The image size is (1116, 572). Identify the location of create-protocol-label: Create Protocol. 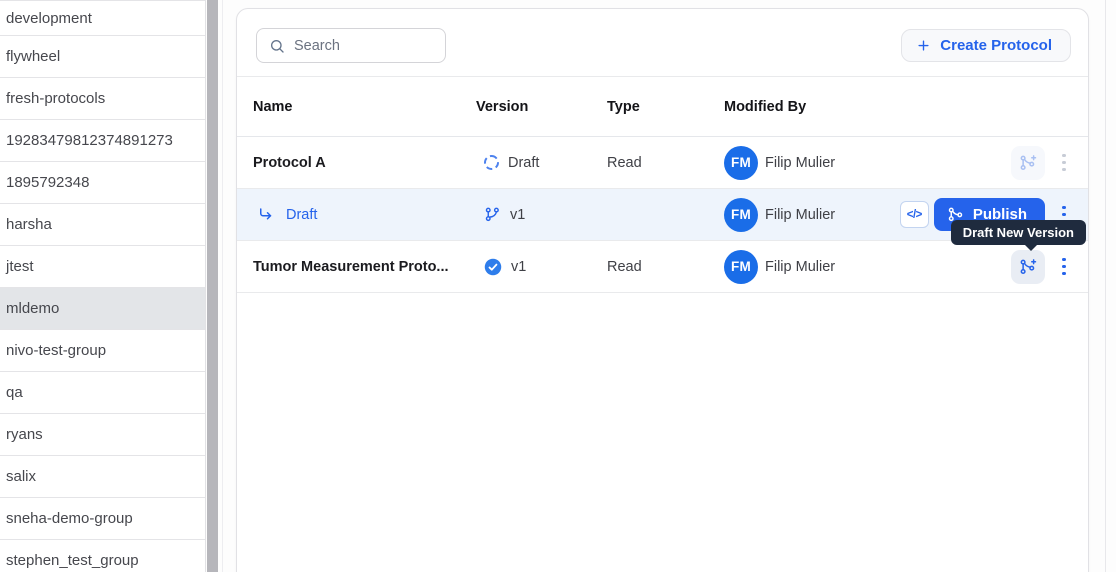
(996, 45).